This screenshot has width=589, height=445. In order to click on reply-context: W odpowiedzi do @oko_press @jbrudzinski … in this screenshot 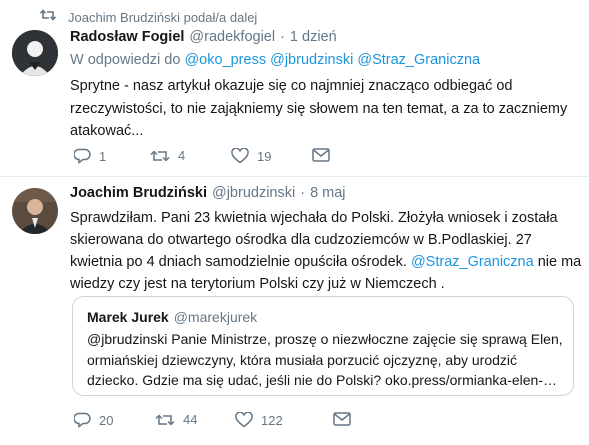, I will do `click(275, 60)`.